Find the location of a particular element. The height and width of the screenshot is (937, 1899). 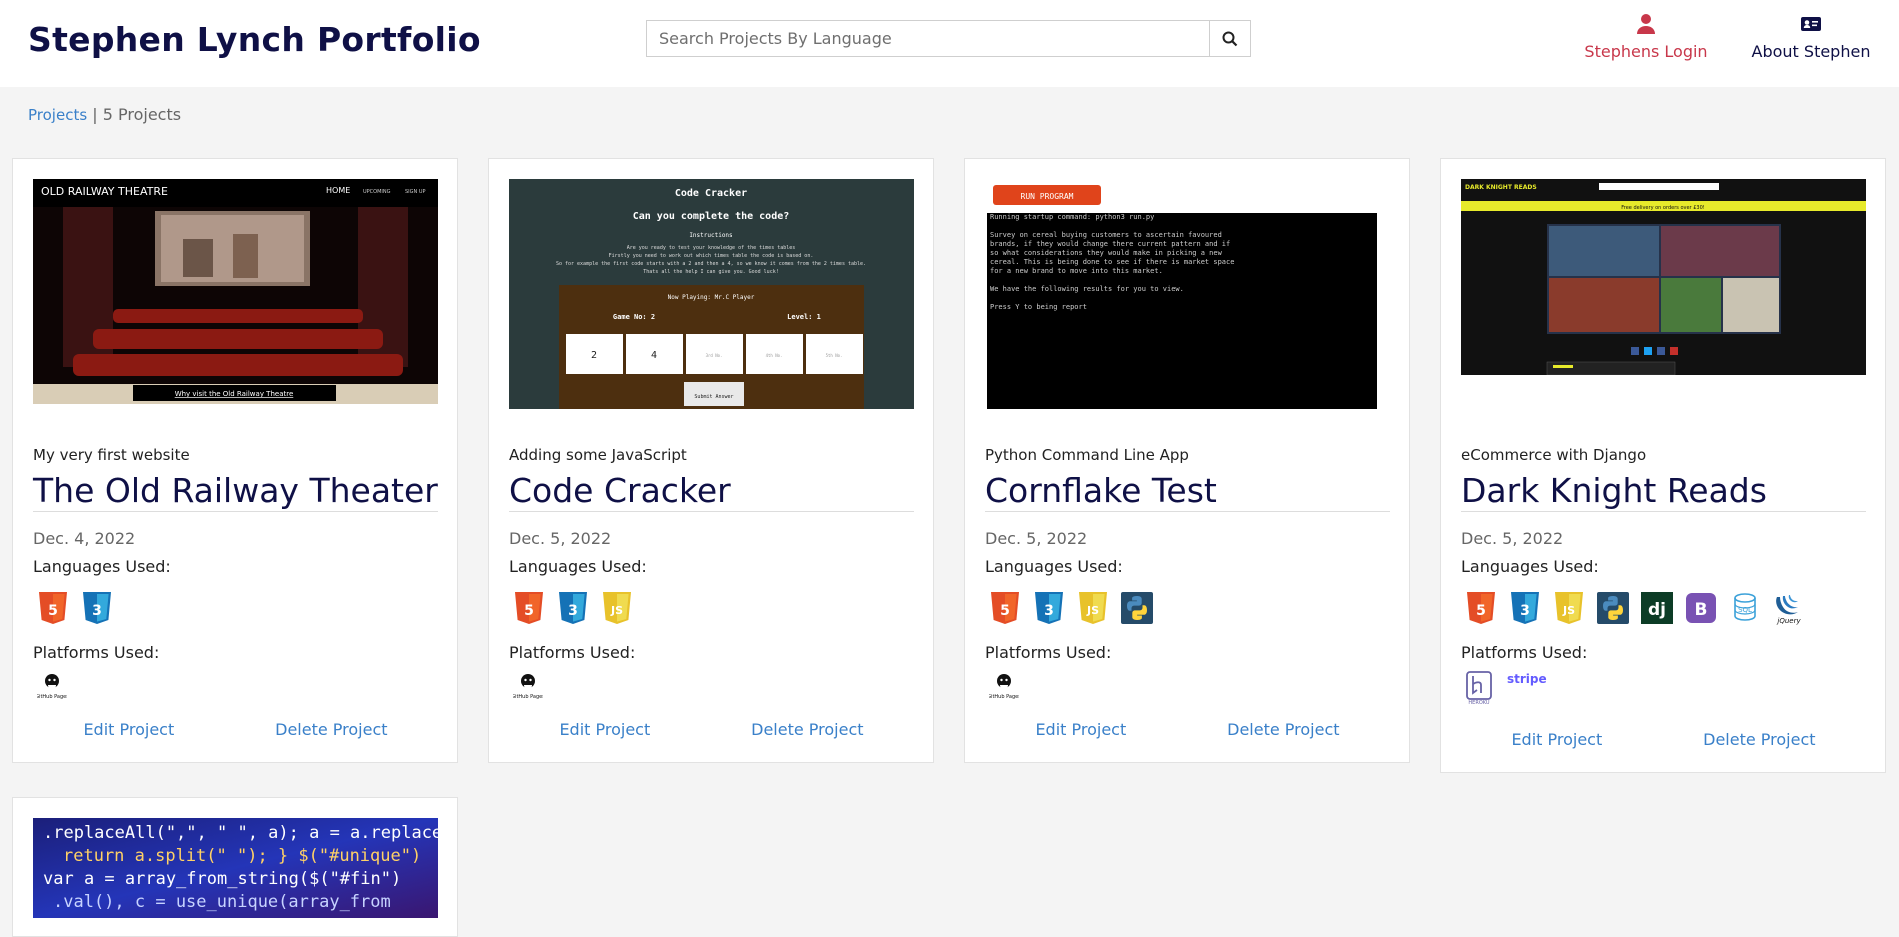

django-icon is located at coordinates (1657, 608).